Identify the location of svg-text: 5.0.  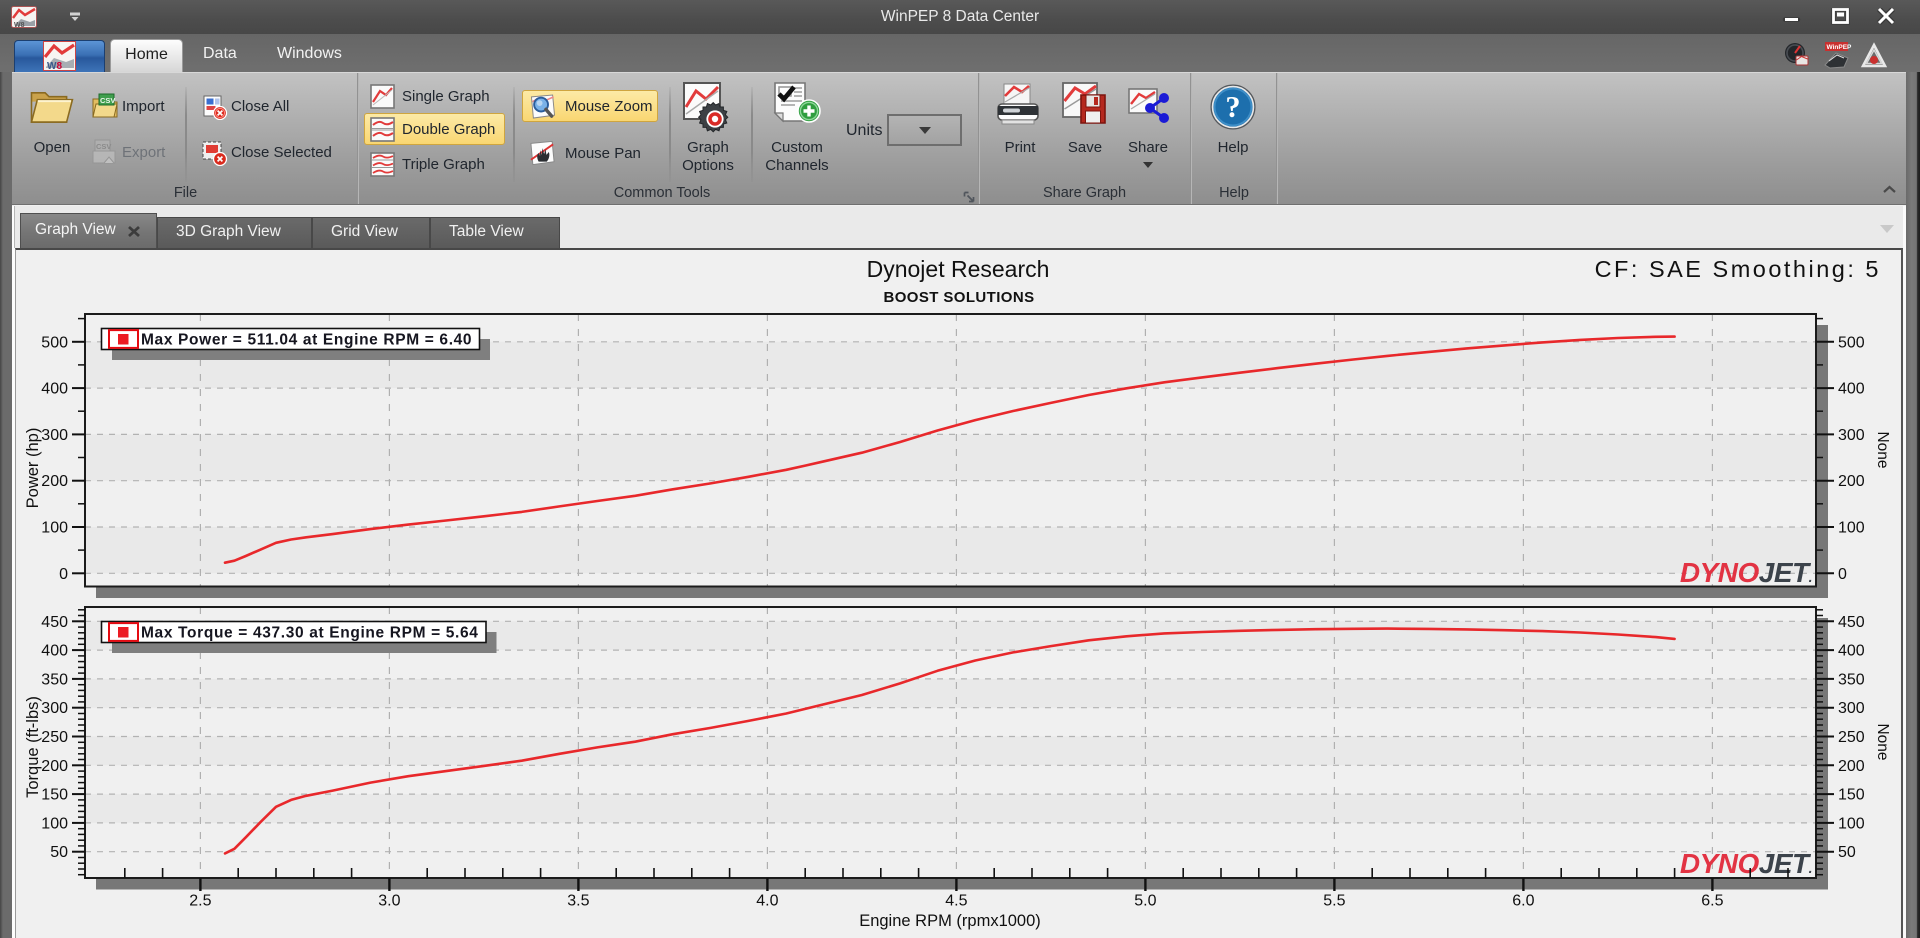
(1145, 901).